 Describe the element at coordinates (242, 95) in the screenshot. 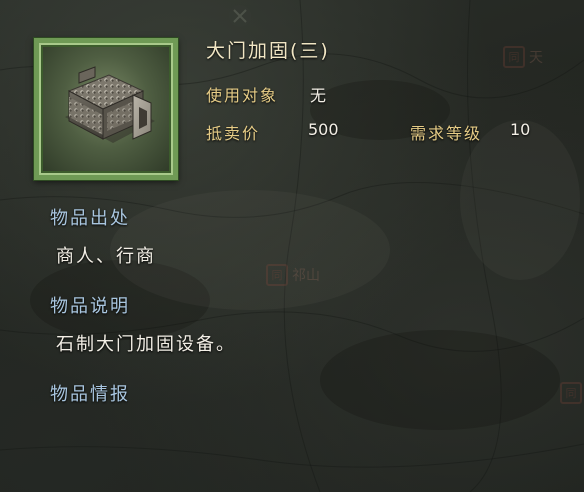

I see `target-label: 使用对象` at that location.